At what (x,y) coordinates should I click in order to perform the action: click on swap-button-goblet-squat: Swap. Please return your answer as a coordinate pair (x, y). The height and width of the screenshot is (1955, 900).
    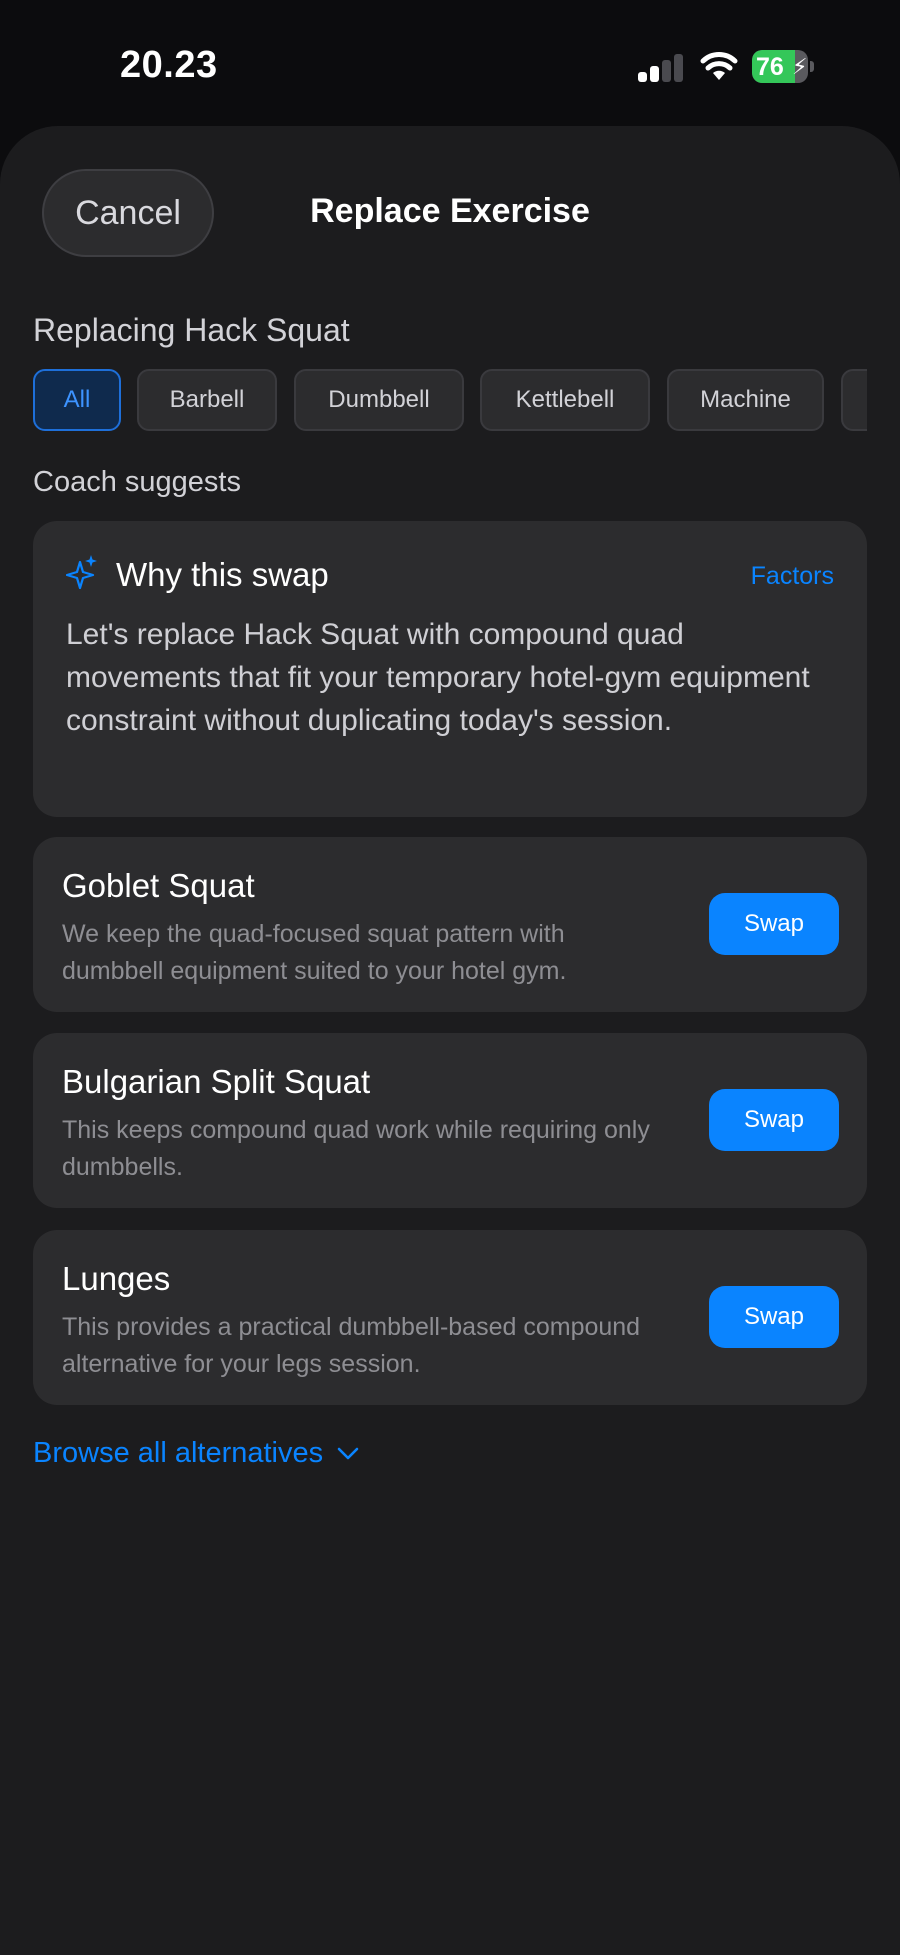
    Looking at the image, I should click on (774, 924).